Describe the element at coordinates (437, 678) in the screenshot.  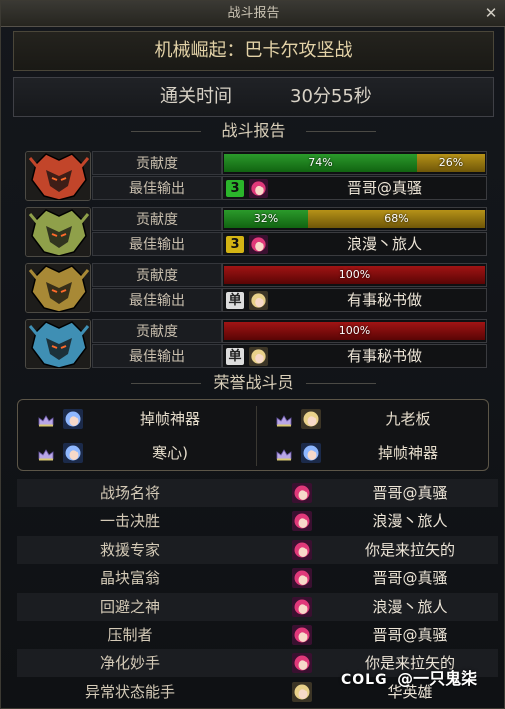
I see `watermark-text: @一只鬼柒` at that location.